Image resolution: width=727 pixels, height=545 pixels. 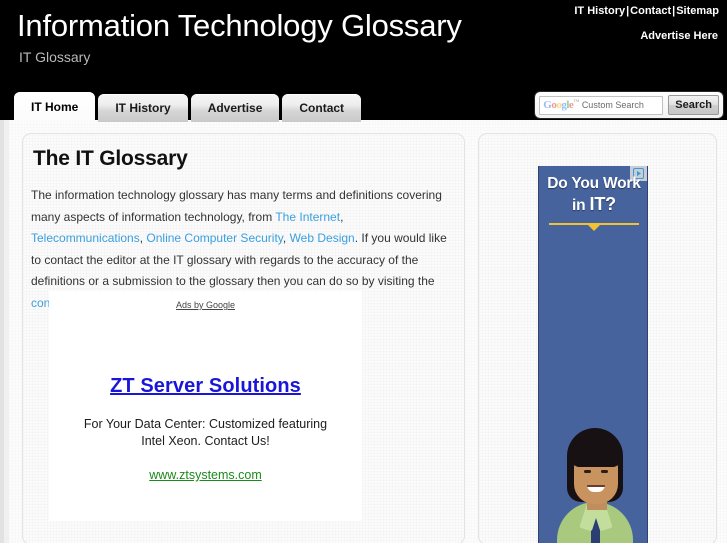 What do you see at coordinates (205, 386) in the screenshot?
I see `ad-title-link: ZT Server Solutions` at bounding box center [205, 386].